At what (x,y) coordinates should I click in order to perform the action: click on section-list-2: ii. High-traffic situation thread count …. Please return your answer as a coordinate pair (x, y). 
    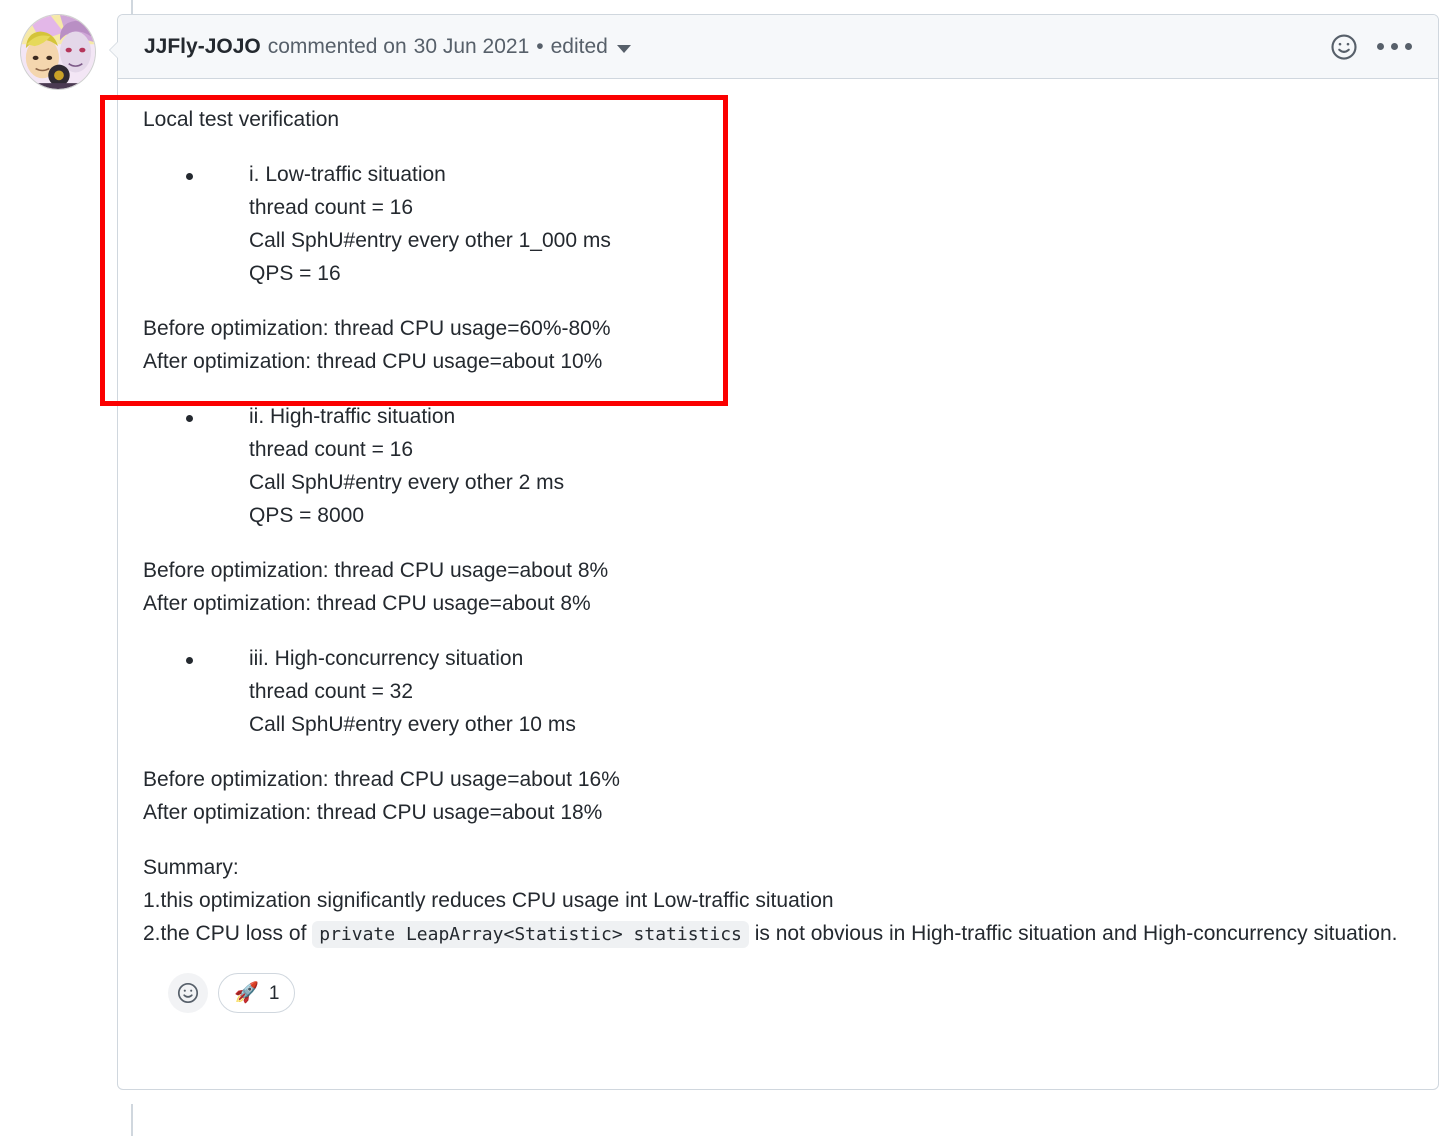
    Looking at the image, I should click on (776, 466).